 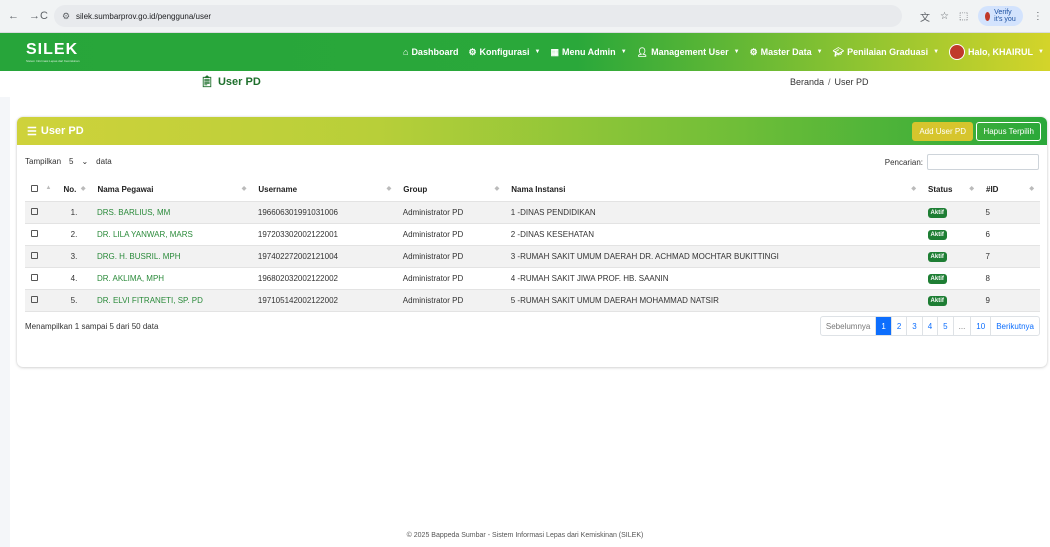 What do you see at coordinates (171, 300) in the screenshot?
I see `cell-nama-pegawai: DR. ELVI FITRANETI, SP. PD` at bounding box center [171, 300].